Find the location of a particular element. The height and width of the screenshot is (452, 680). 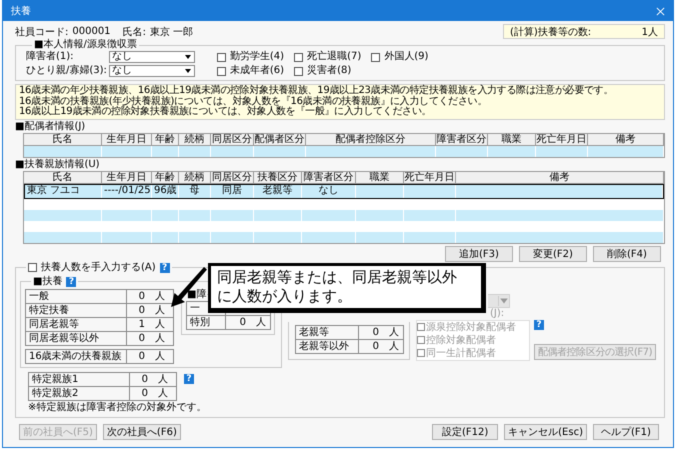

window-title: 扶養 is located at coordinates (21, 11).